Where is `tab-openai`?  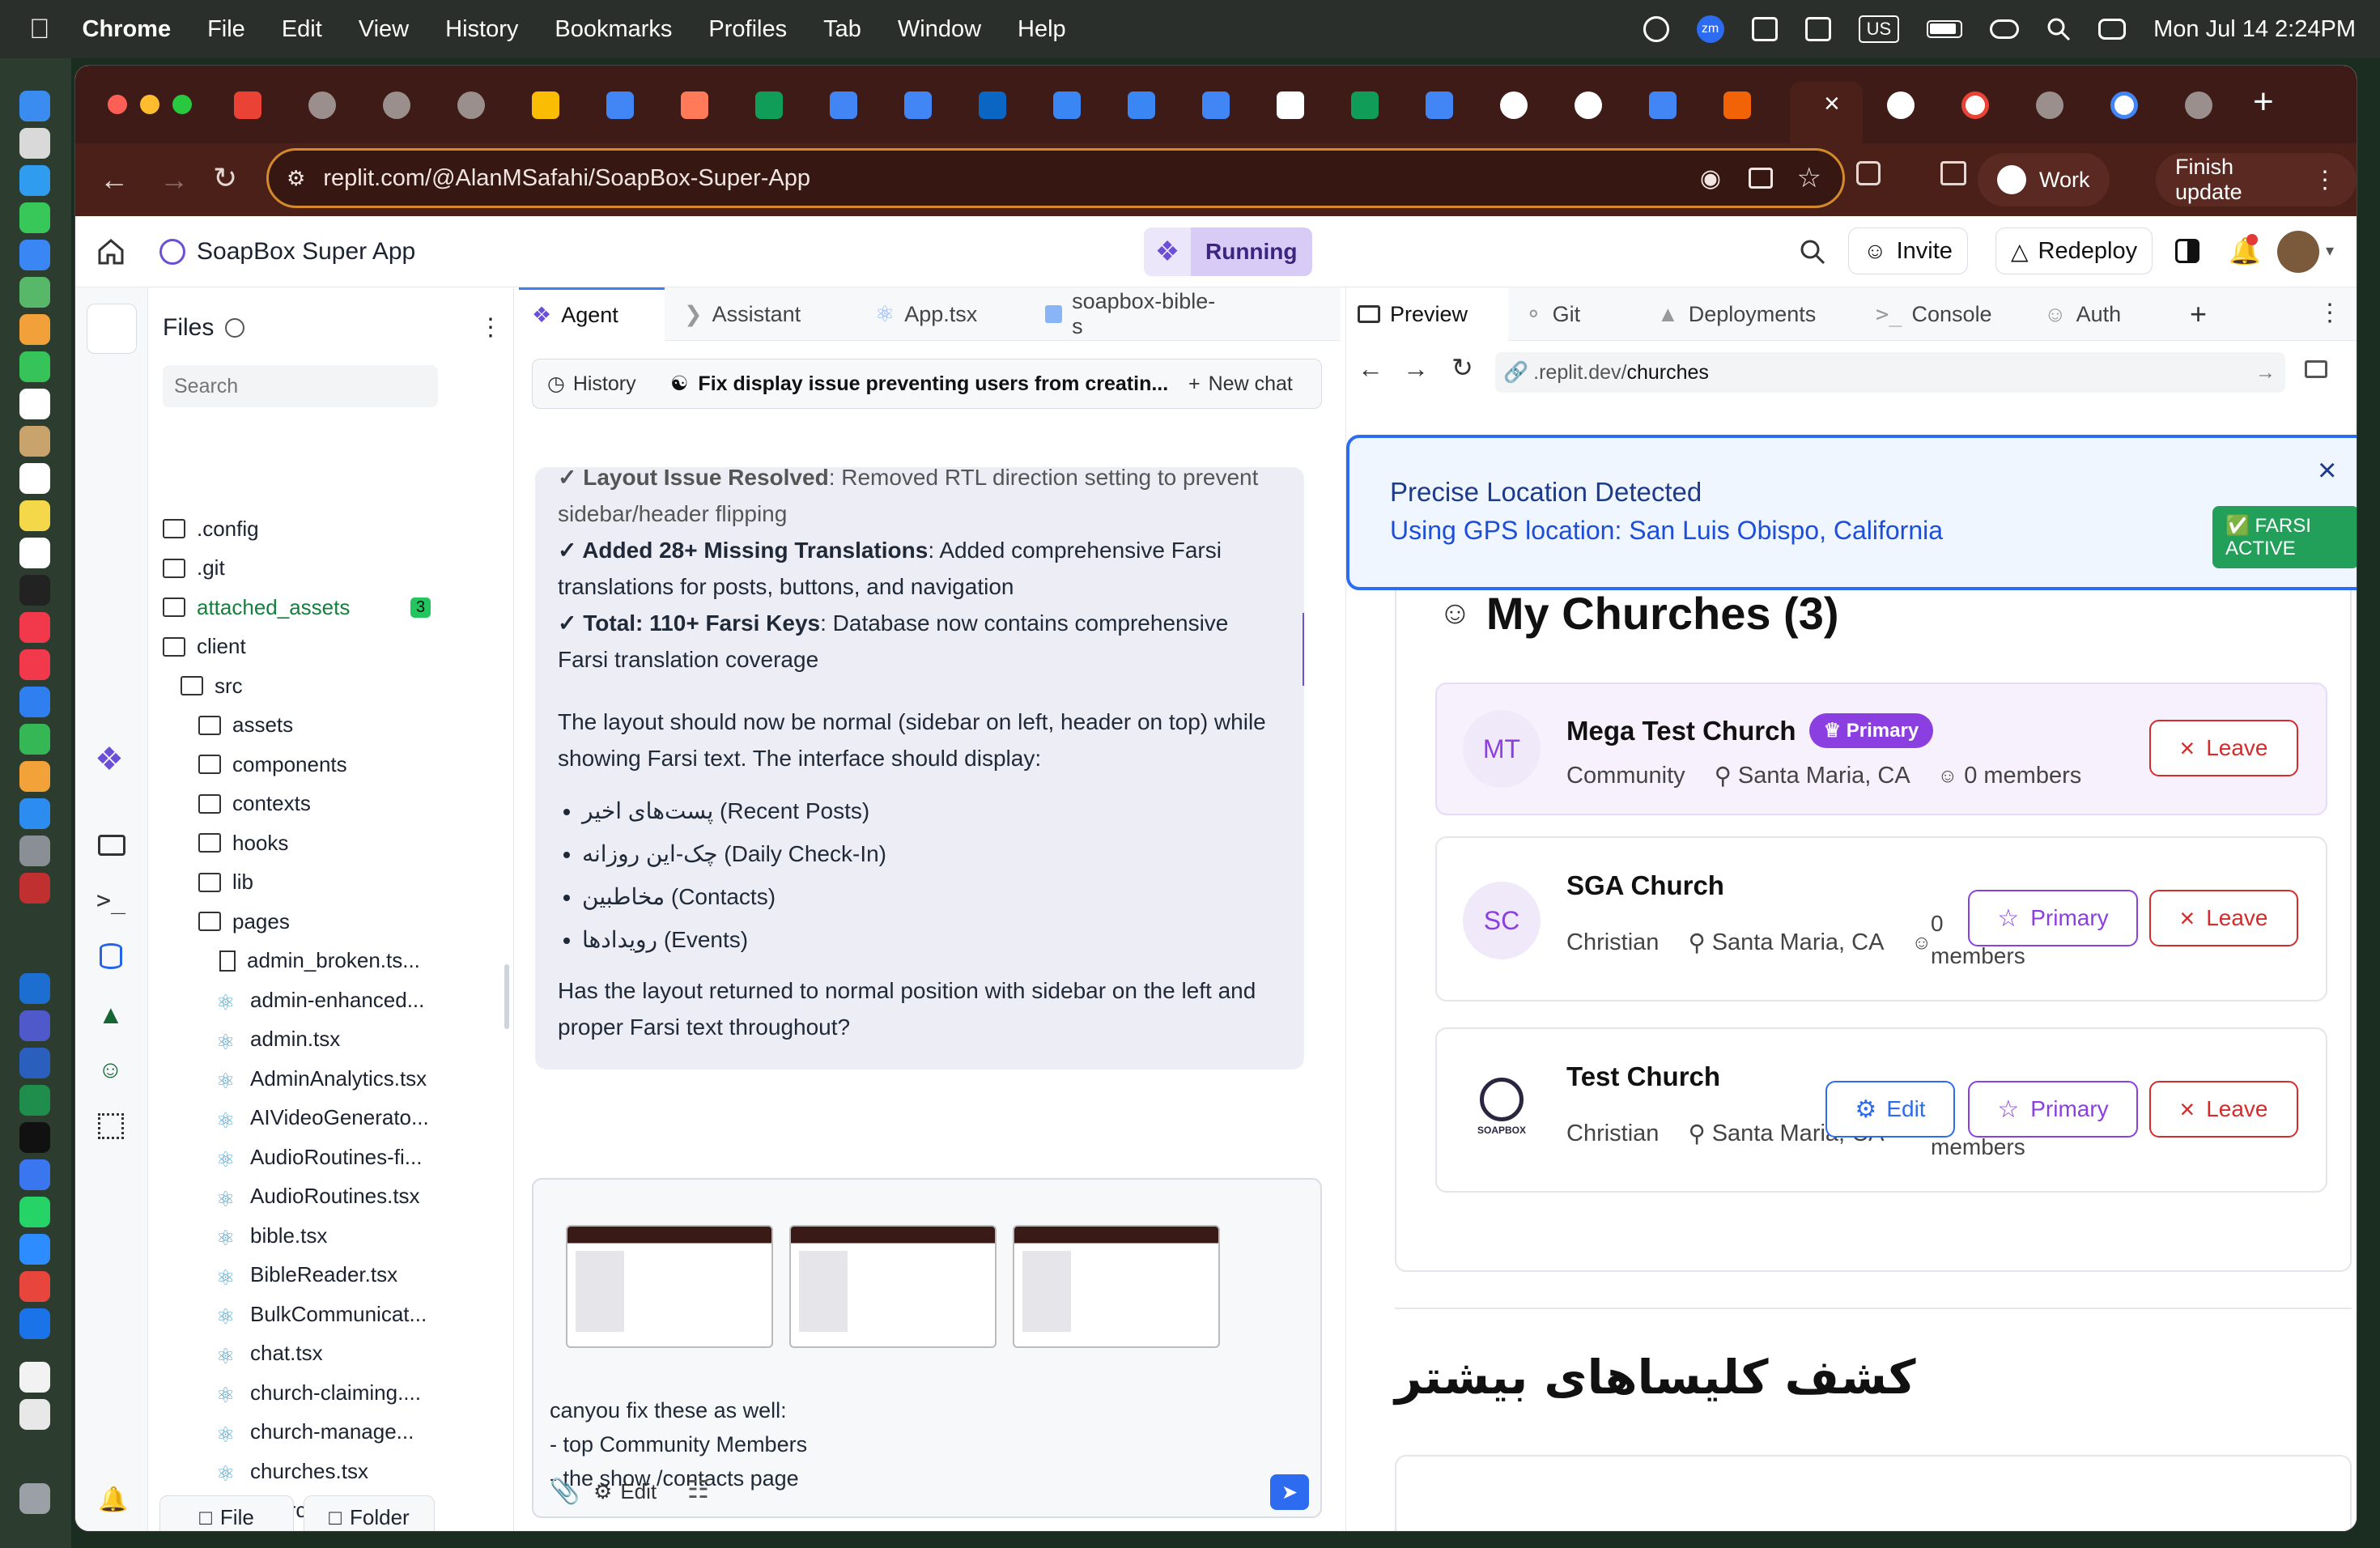
tab-openai is located at coordinates (1514, 105).